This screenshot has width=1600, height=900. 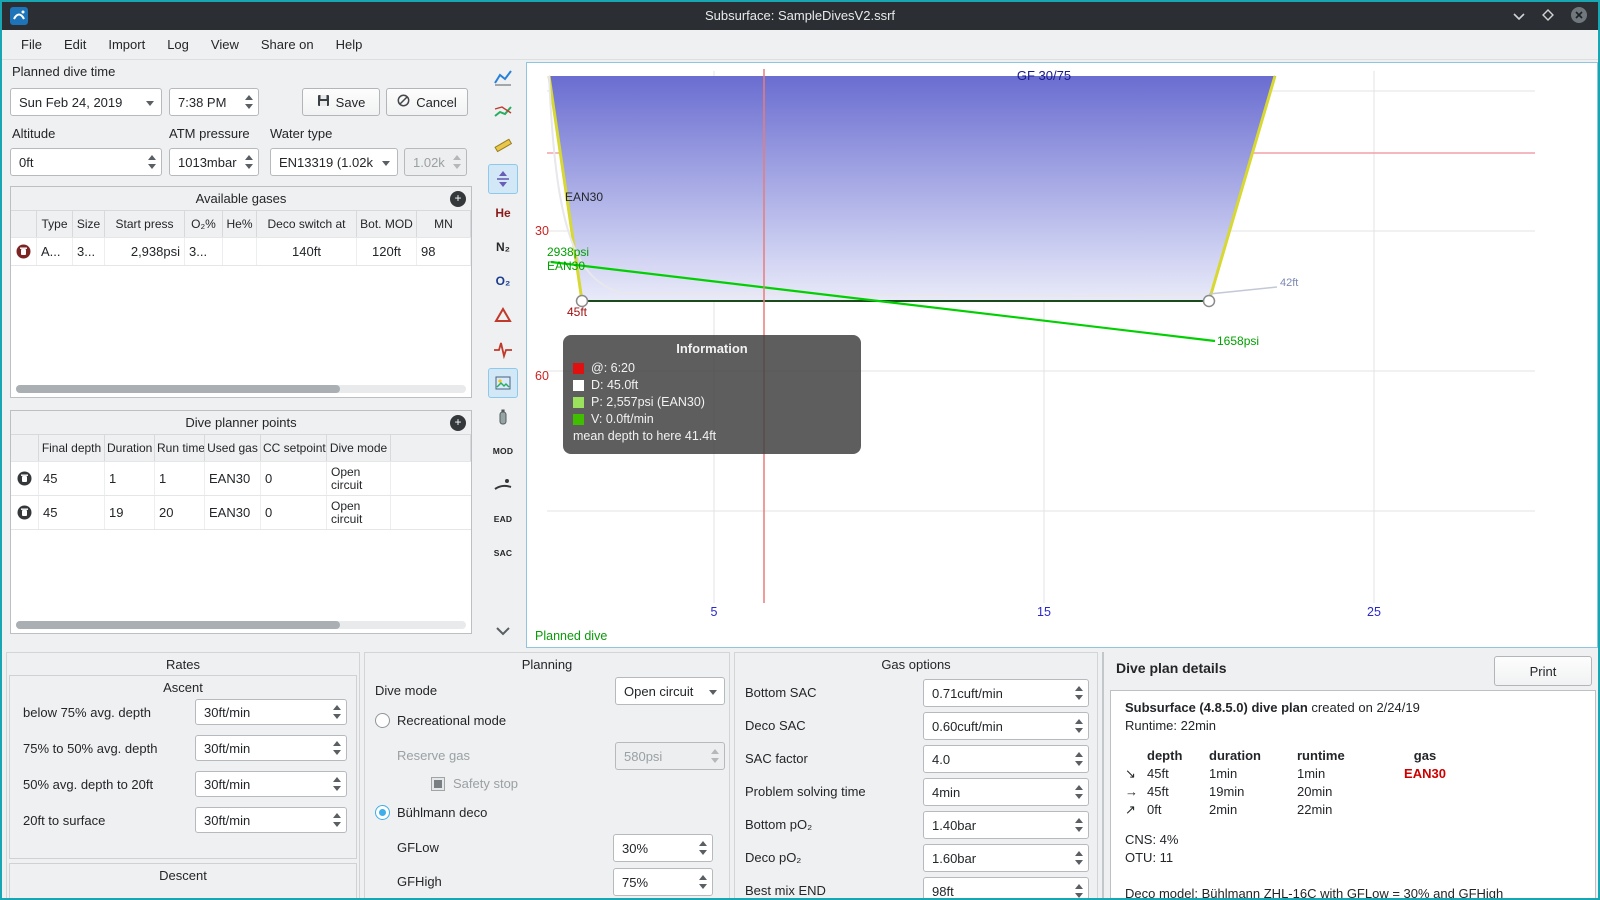 I want to click on delete-gas-icon, so click(x=24, y=251).